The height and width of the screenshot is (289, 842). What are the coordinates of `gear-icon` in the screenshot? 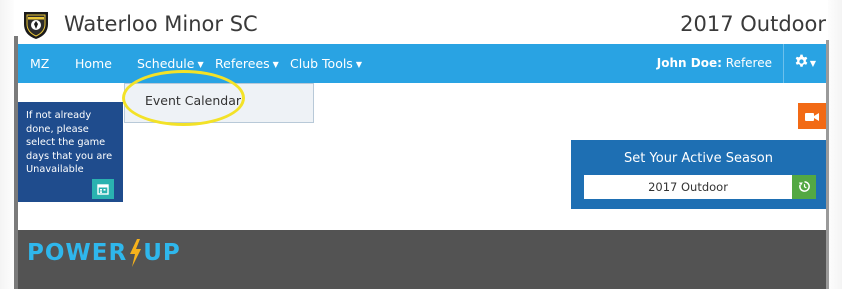 It's located at (801, 63).